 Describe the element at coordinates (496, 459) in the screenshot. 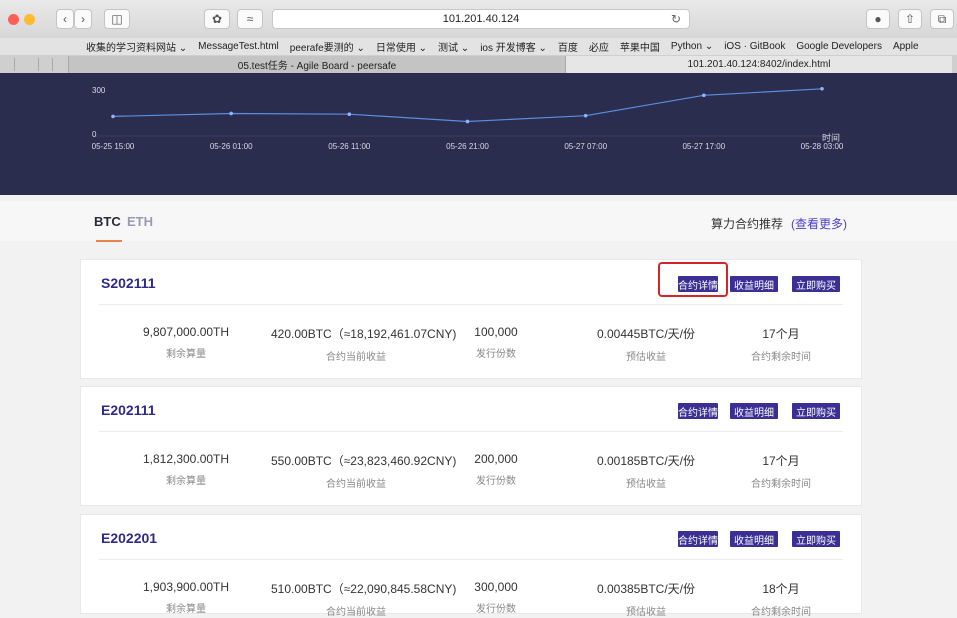

I see `stat-value: 200,000` at that location.